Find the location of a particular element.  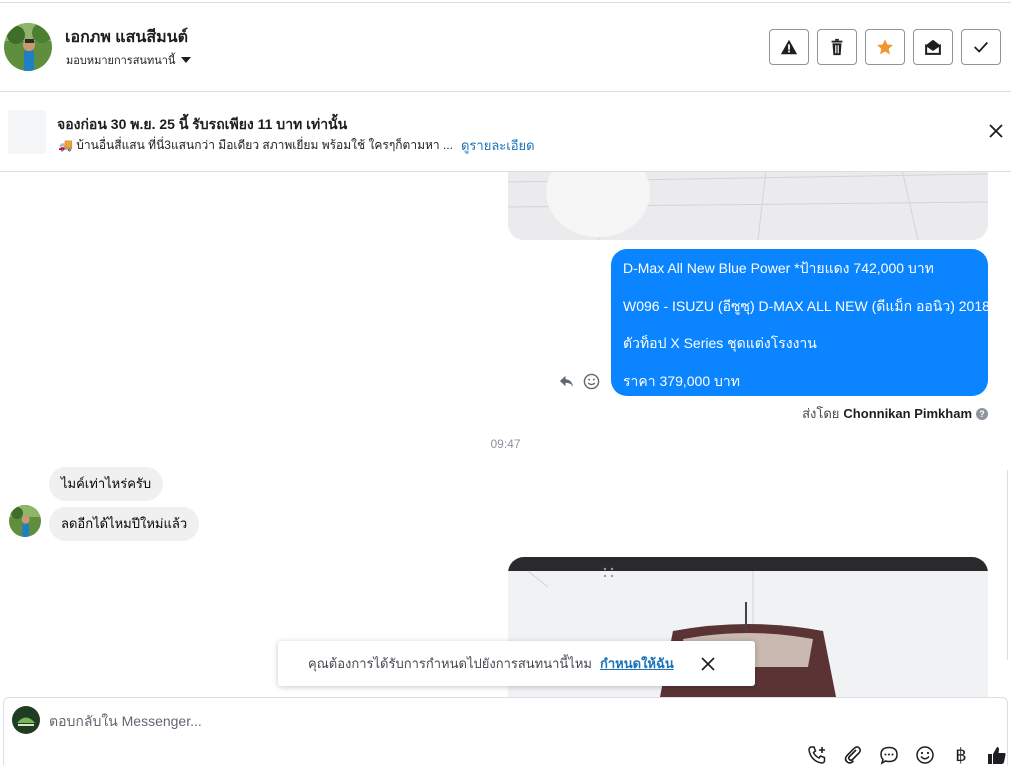

like-button is located at coordinates (997, 755).